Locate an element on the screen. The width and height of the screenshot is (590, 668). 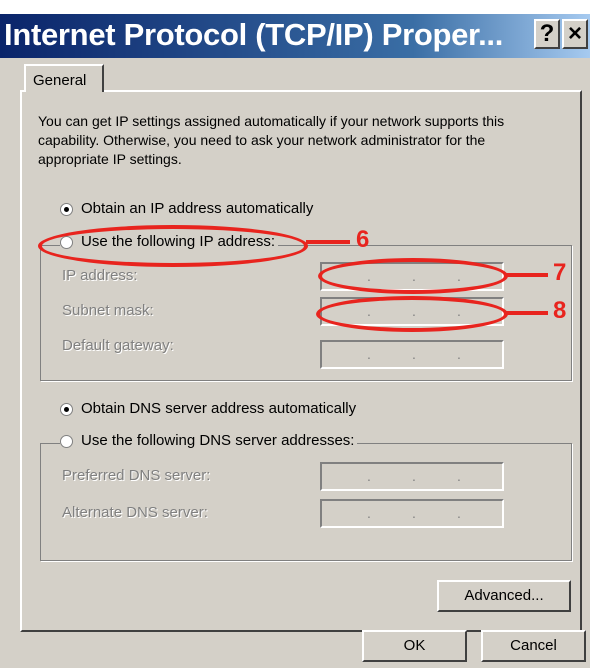
obtain-dns-auto-label: Obtain DNS server address automatically is located at coordinates (219, 408).